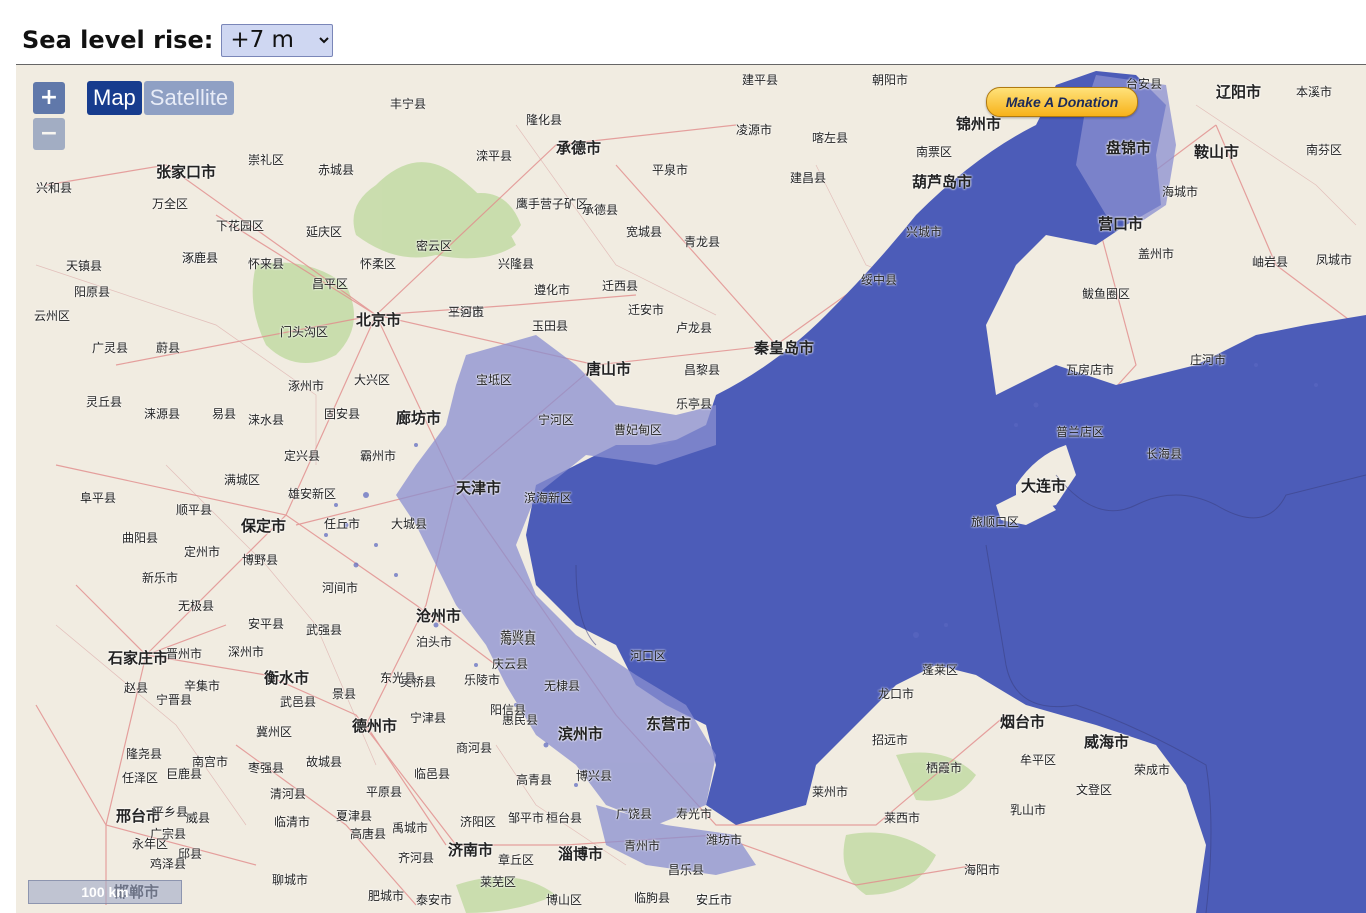 This screenshot has width=1366, height=913. What do you see at coordinates (246, 652) in the screenshot?
I see `place-label: 深州市` at bounding box center [246, 652].